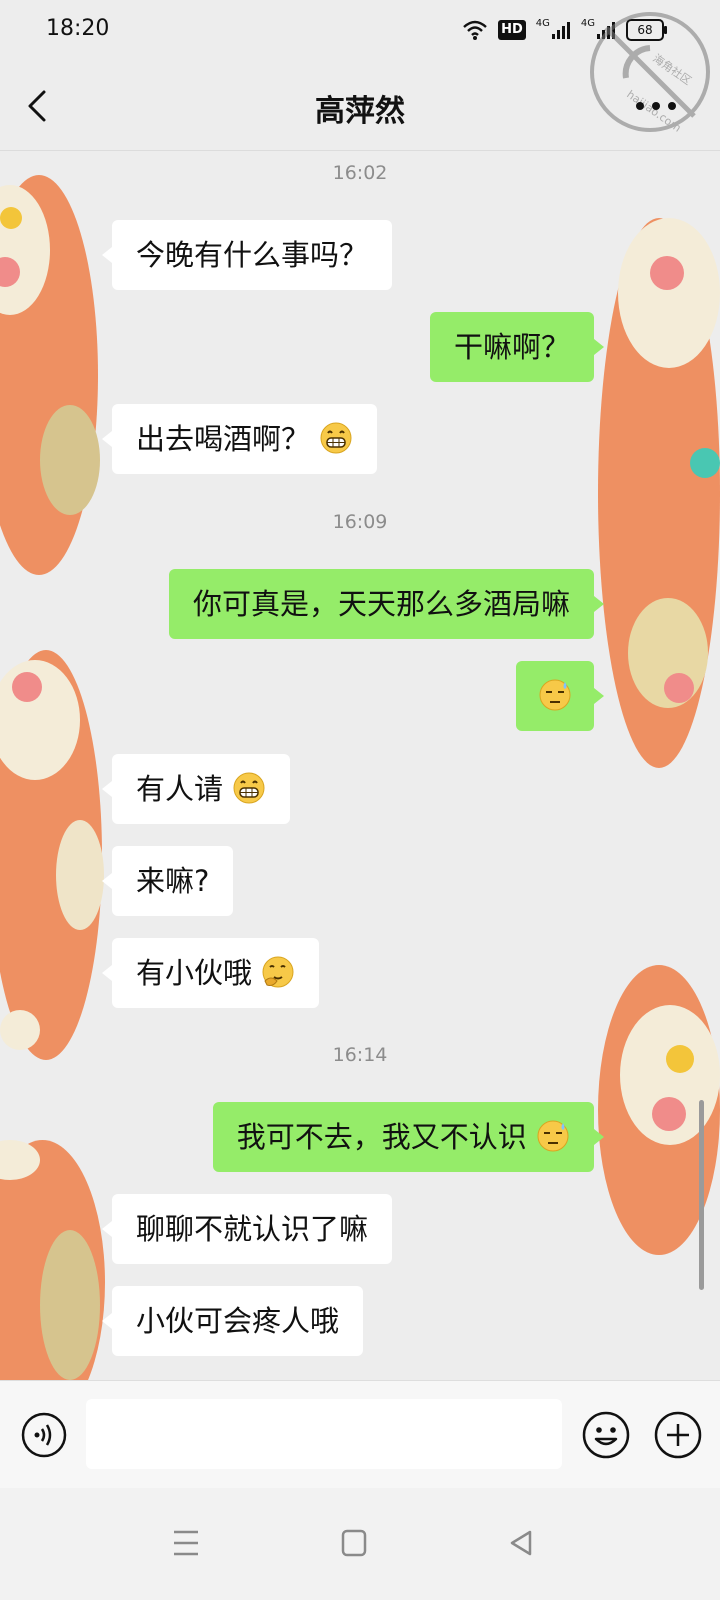 This screenshot has height=1600, width=720. Describe the element at coordinates (360, 173) in the screenshot. I see `timestamp: 16:02` at that location.